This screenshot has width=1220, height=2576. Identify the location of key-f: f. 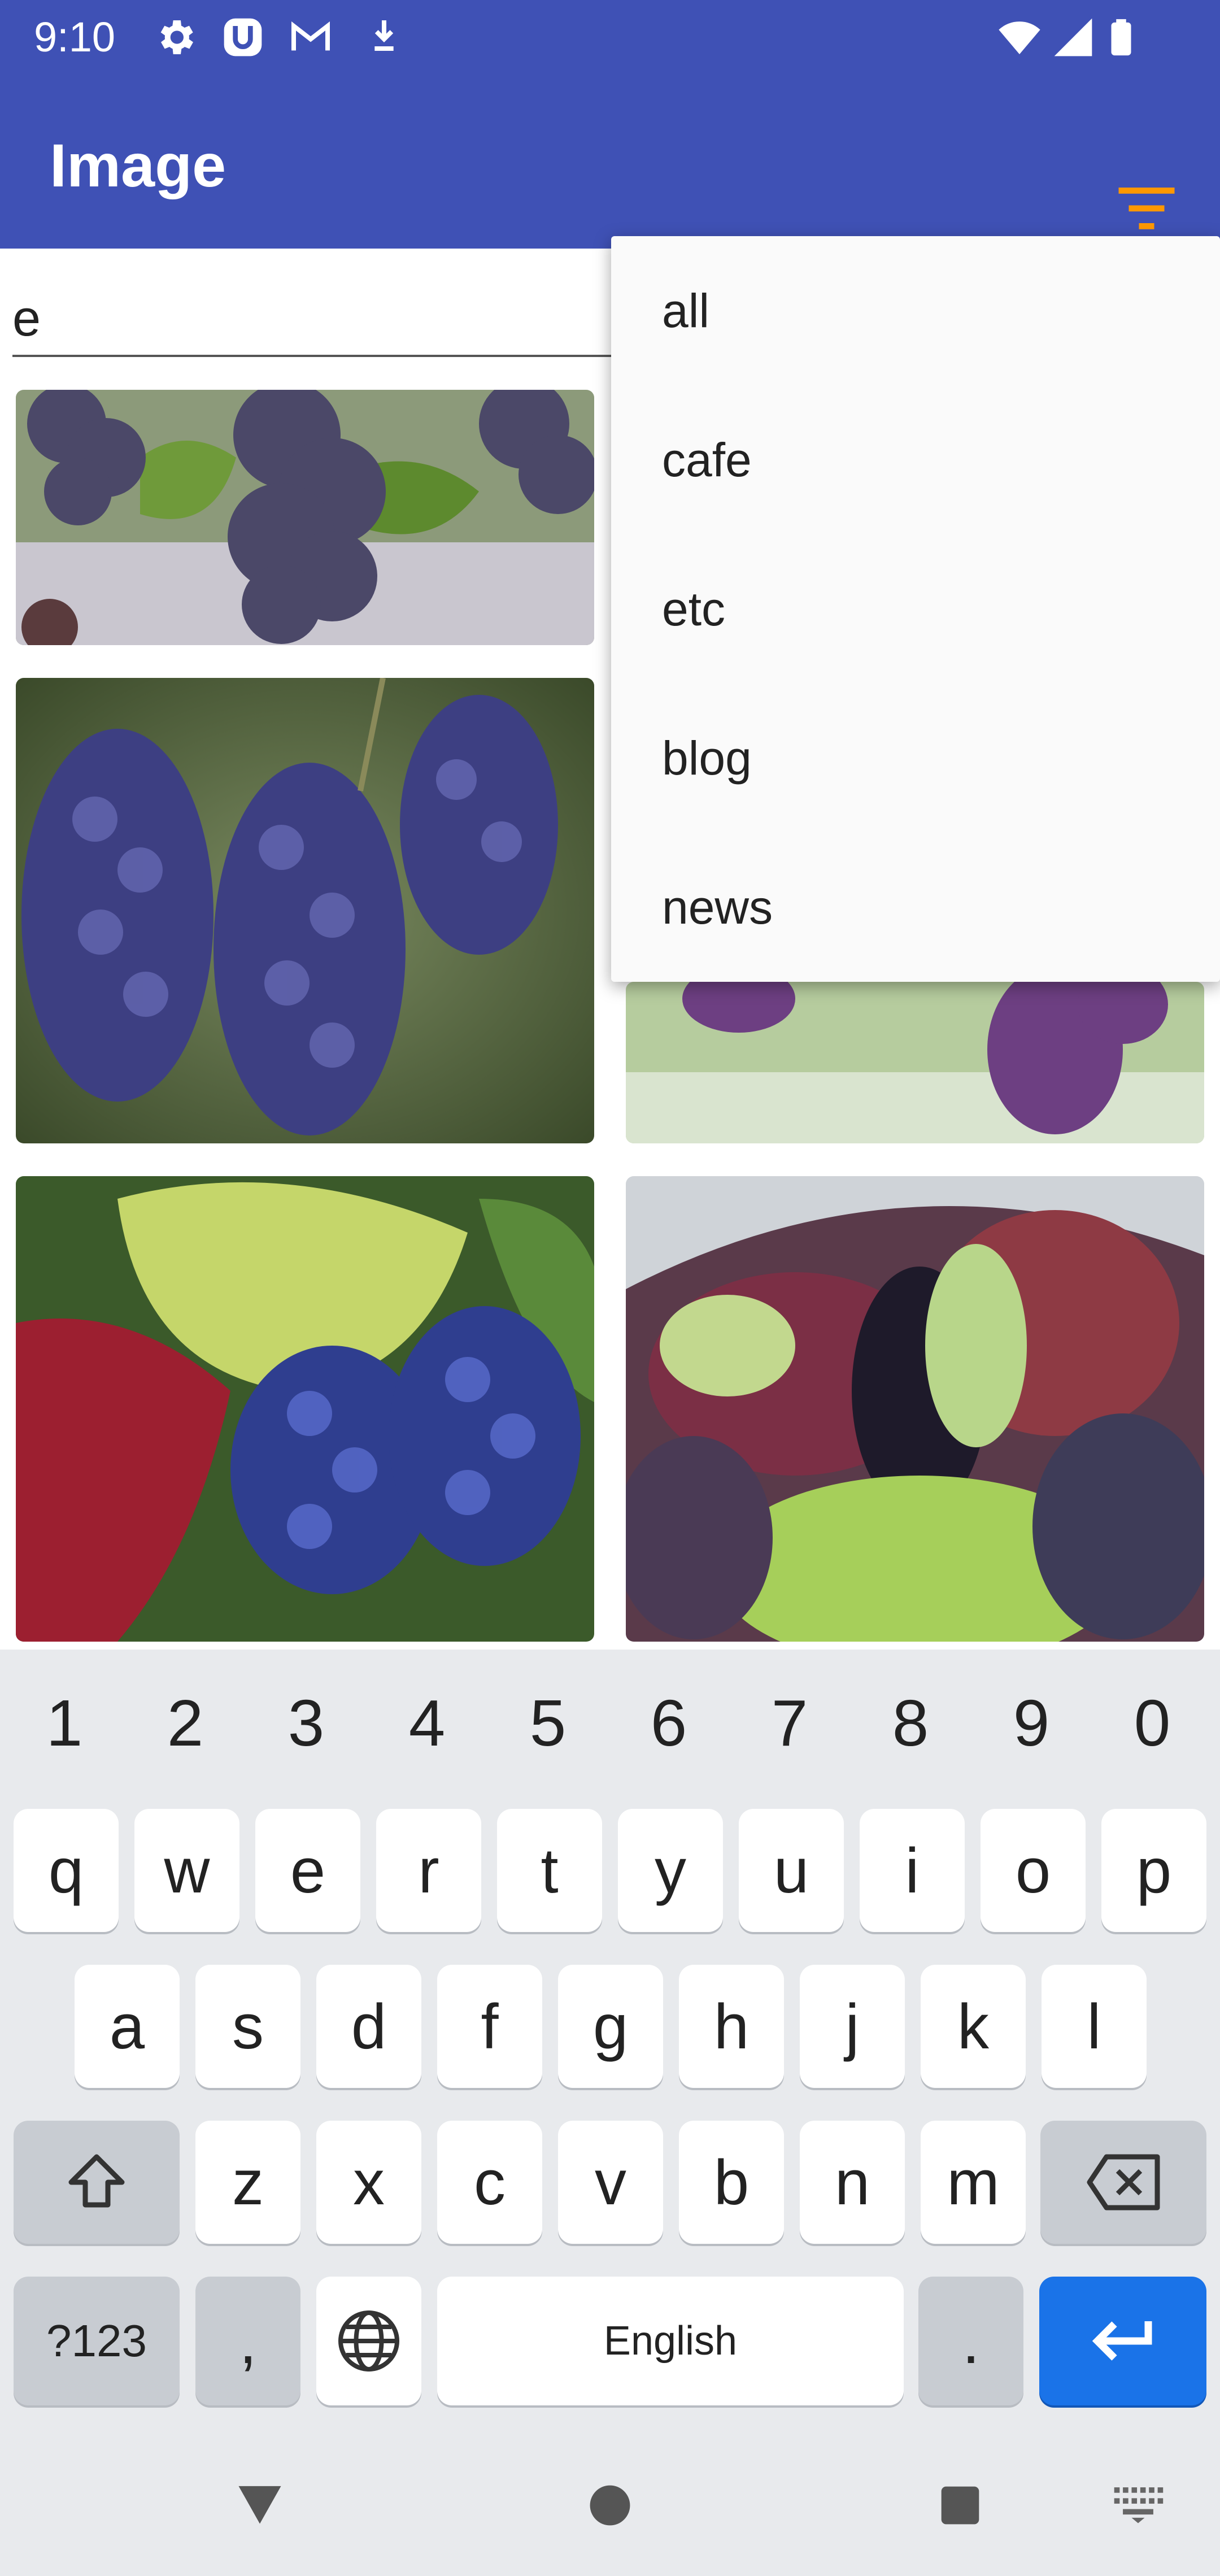
(489, 2026).